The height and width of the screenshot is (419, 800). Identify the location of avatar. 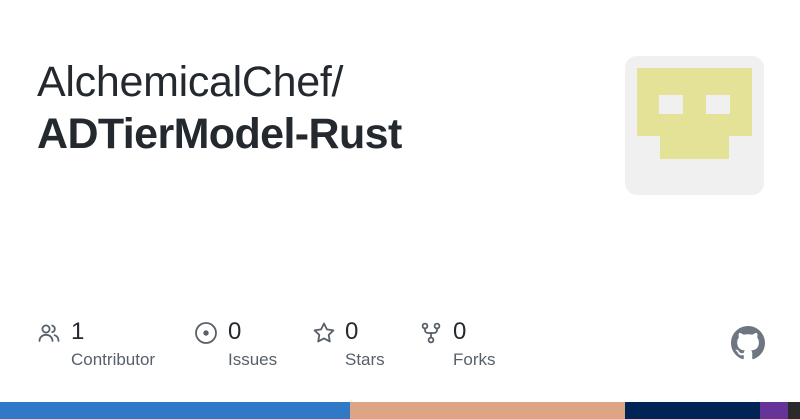
(694, 125).